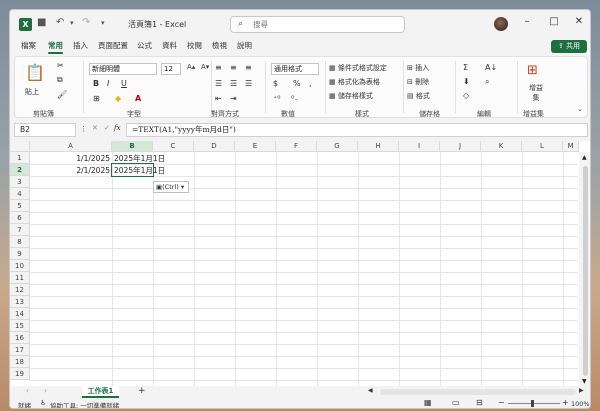  I want to click on prev-sheet-icon: ‹, so click(27, 391).